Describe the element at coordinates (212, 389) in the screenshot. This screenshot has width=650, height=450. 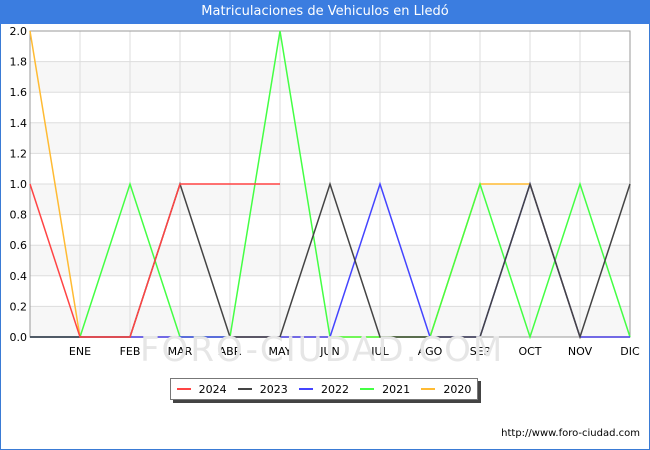
I see `legend-label: 2024` at that location.